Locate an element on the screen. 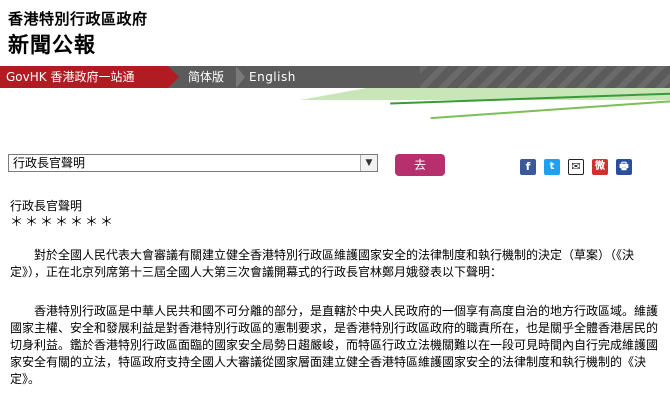  weibo-icon: 微 is located at coordinates (600, 167).